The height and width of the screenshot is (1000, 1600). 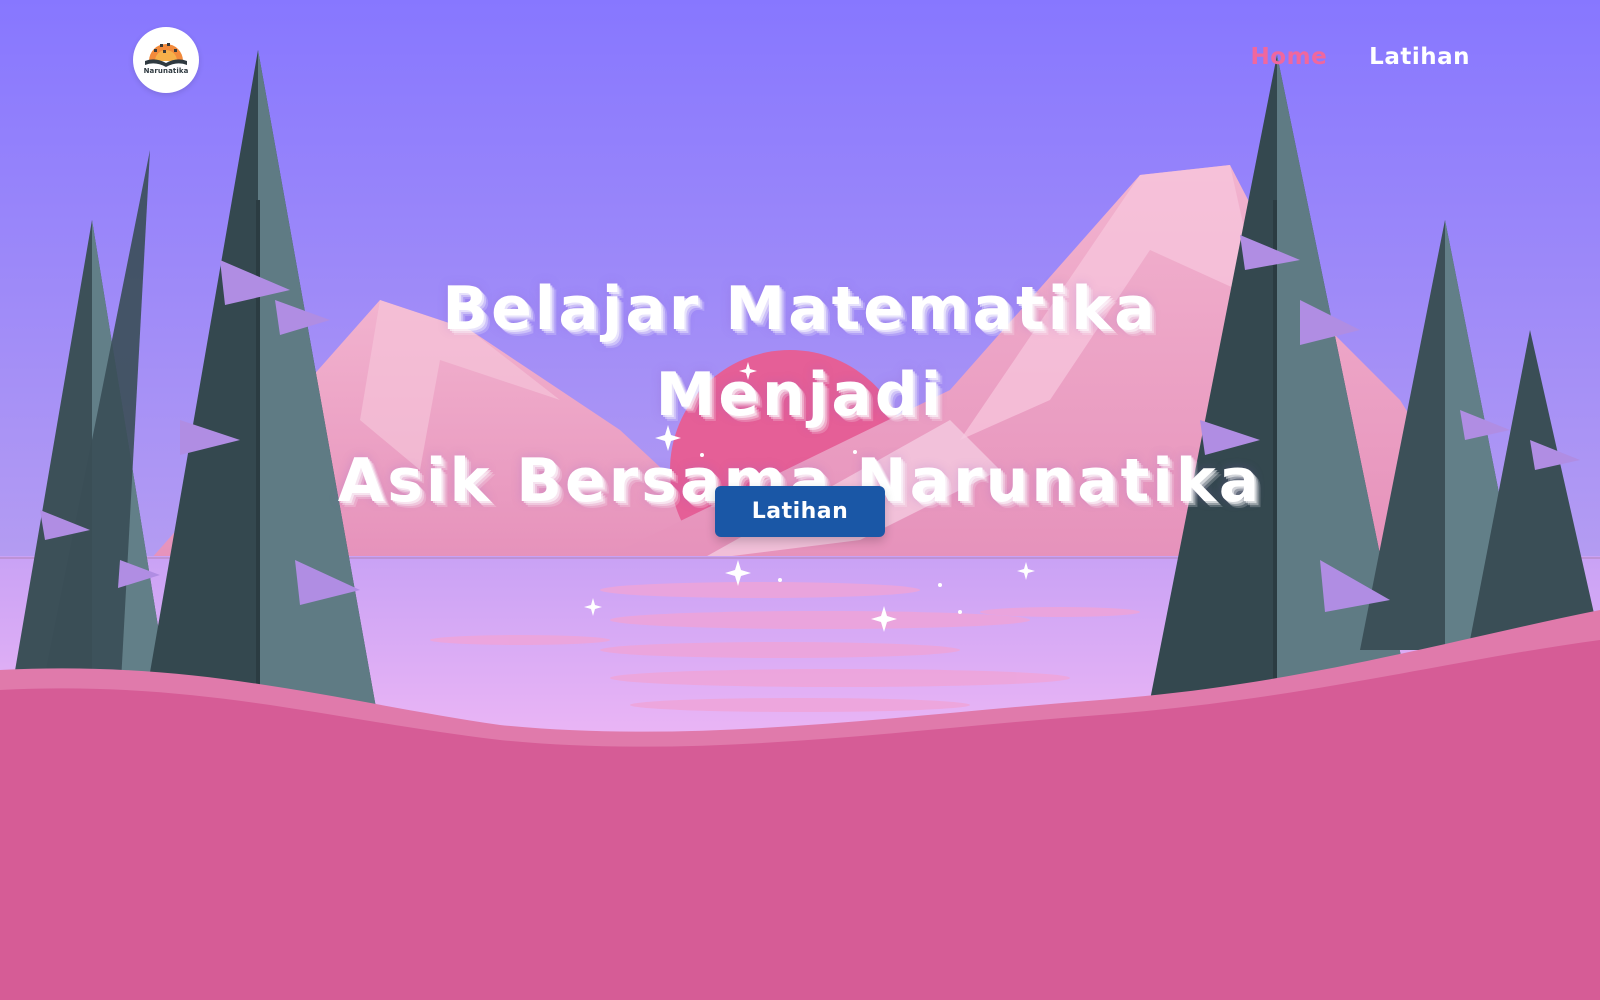 What do you see at coordinates (800, 60) in the screenshot?
I see `navbar: Narunatika Home Latihan` at bounding box center [800, 60].